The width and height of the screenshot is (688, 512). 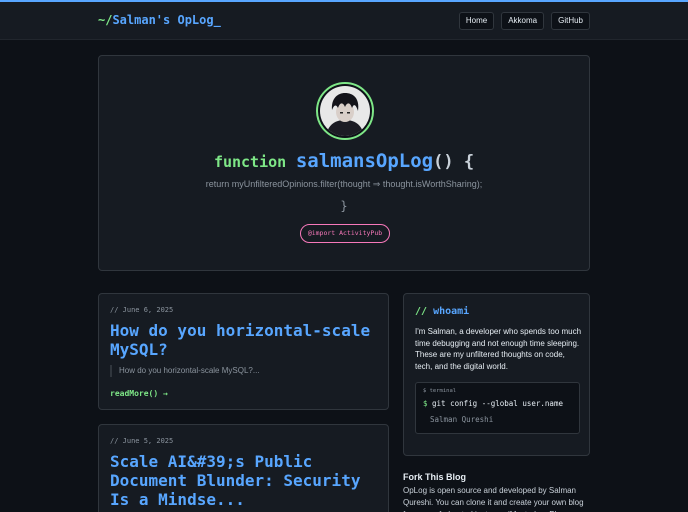 I want to click on activitypub-follow-button: @import ActivityPub, so click(x=345, y=233).